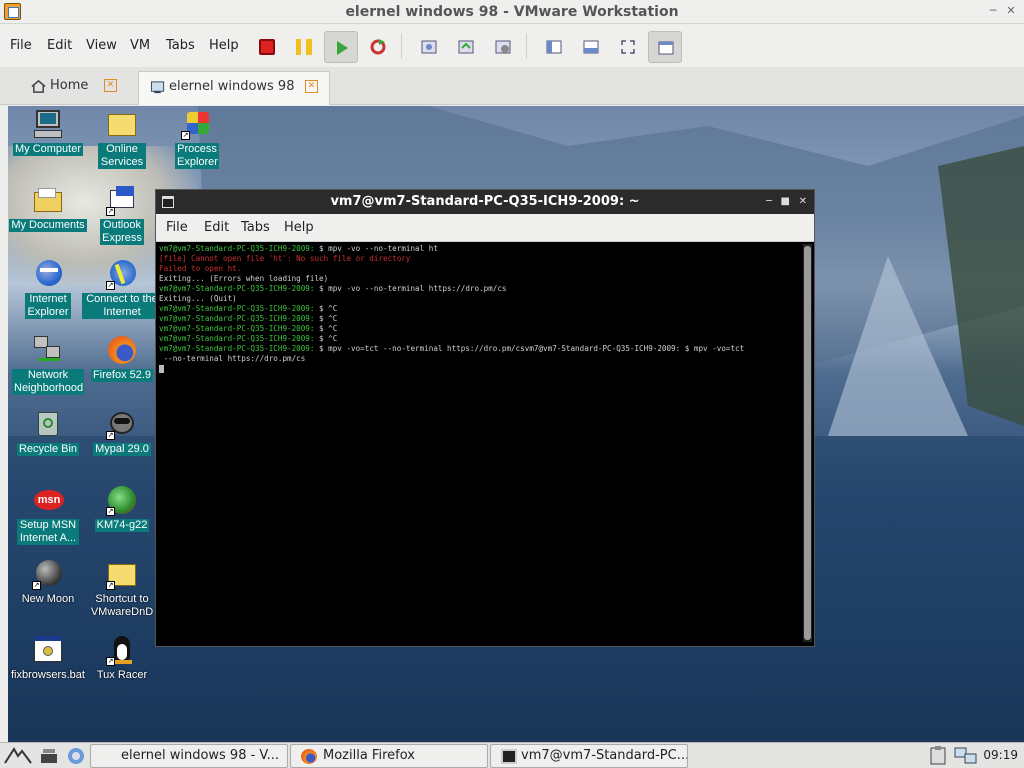 Image resolution: width=1024 pixels, height=768 pixels. What do you see at coordinates (304, 47) in the screenshot?
I see `suspend-button` at bounding box center [304, 47].